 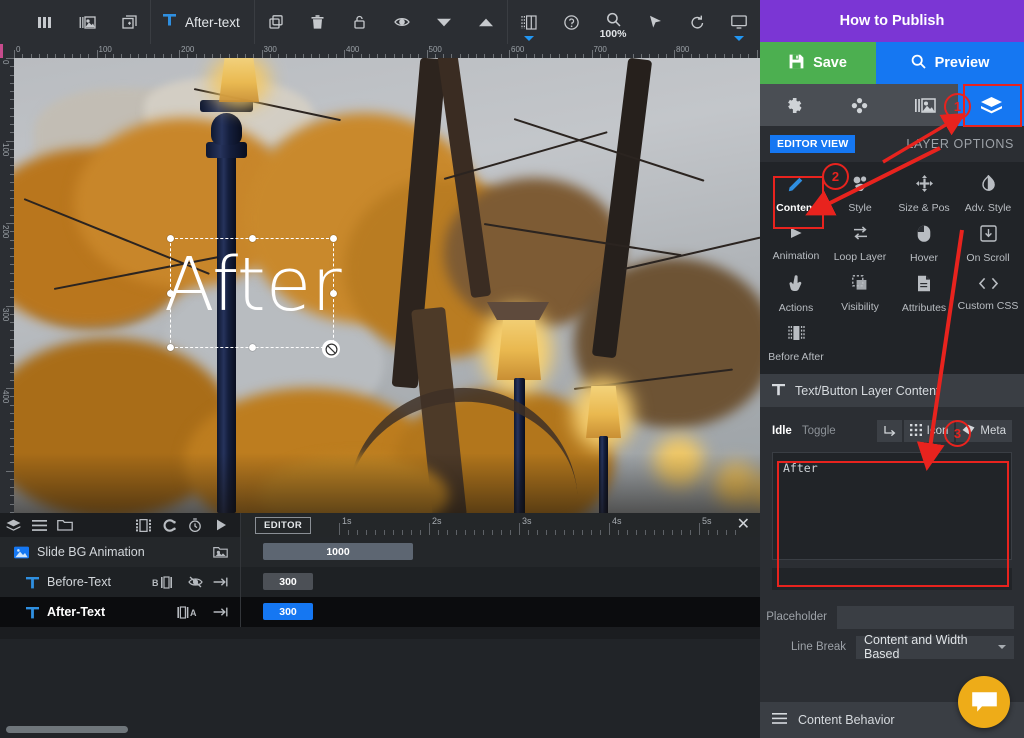 I want to click on layer-option-visibility: Visibility, so click(x=860, y=294).